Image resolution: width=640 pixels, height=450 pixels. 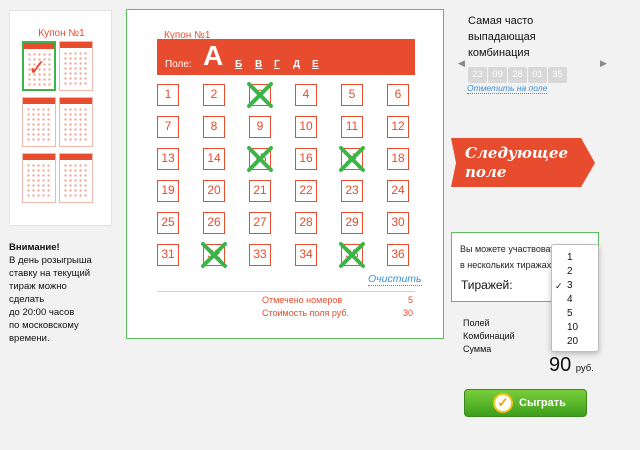 I want to click on draws-option-label: 4, so click(x=570, y=299).